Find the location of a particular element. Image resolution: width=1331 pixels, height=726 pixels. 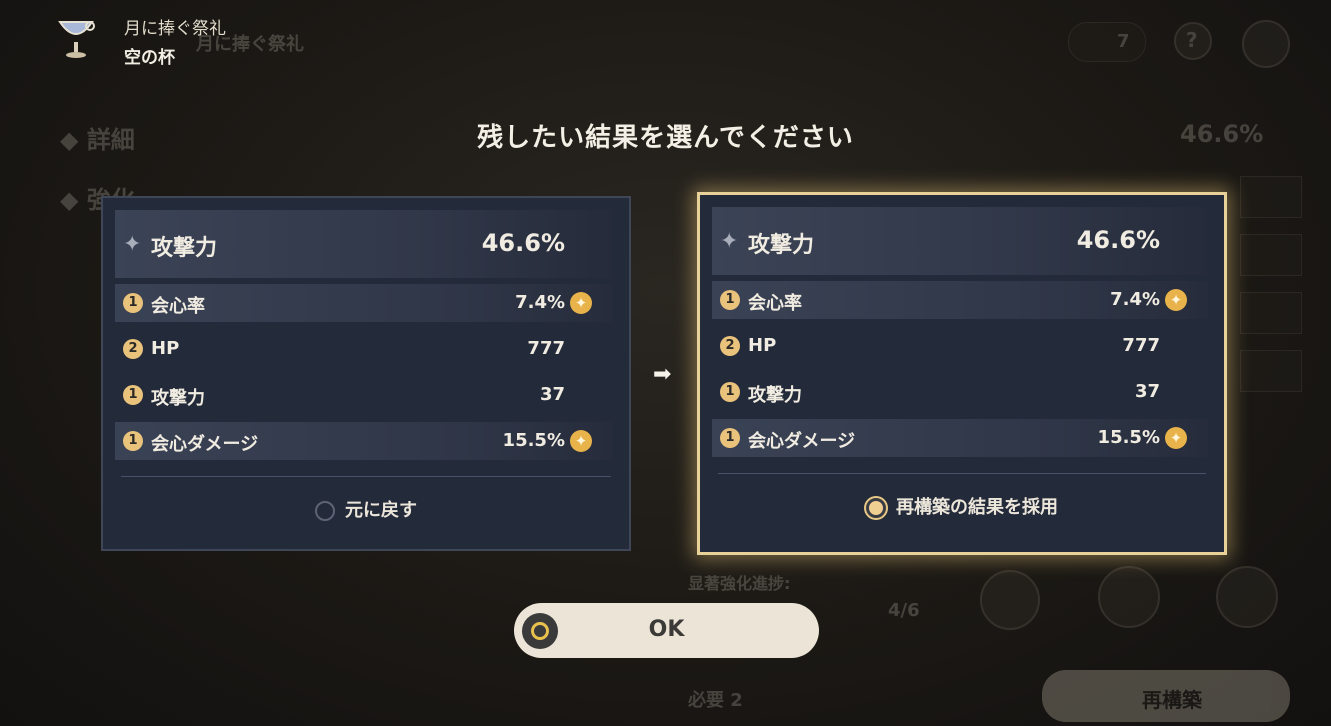

reroll-button: 再構築 is located at coordinates (1166, 696).